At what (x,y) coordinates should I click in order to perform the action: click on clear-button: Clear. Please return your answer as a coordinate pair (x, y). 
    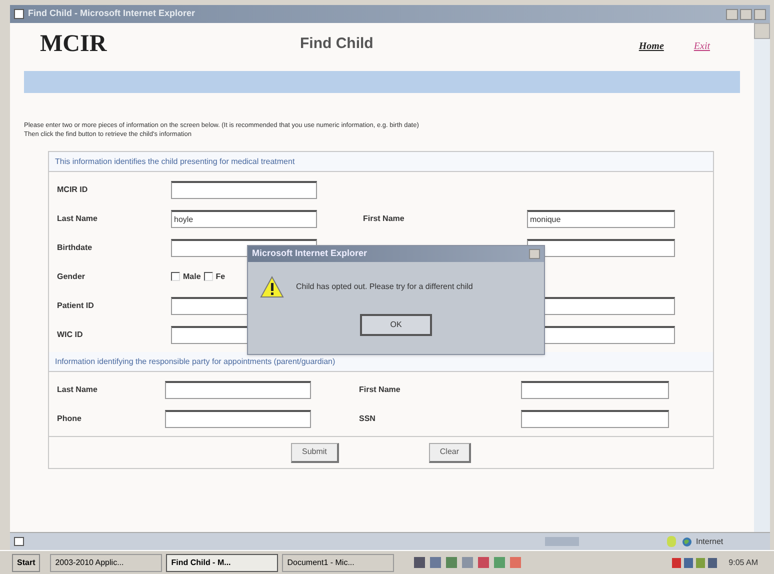
    Looking at the image, I should click on (450, 452).